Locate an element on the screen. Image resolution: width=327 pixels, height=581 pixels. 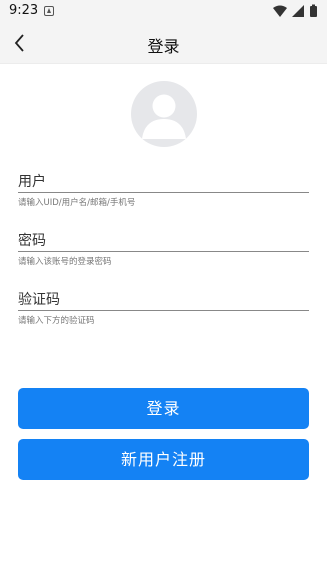
default-avatar-icon is located at coordinates (164, 116).